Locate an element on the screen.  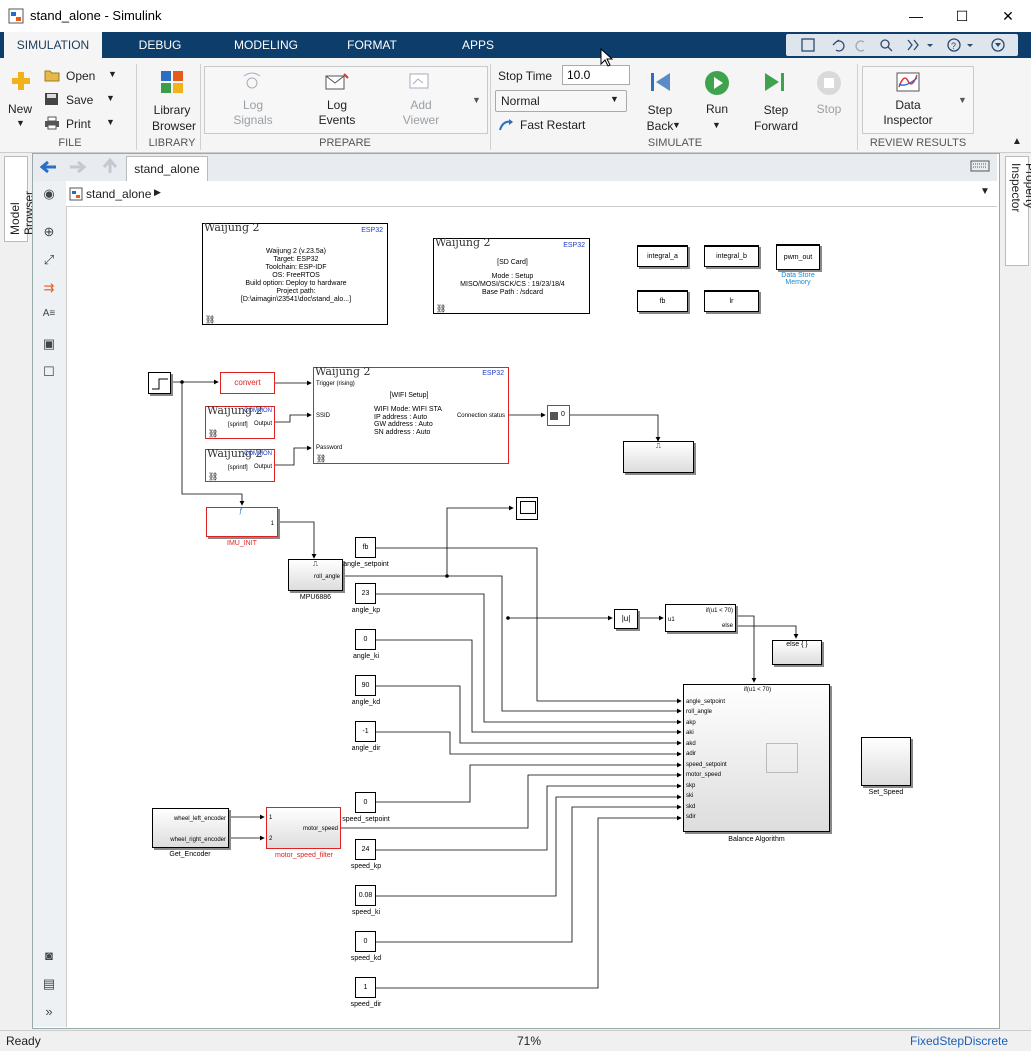
set-speed-block is located at coordinates (886, 761).